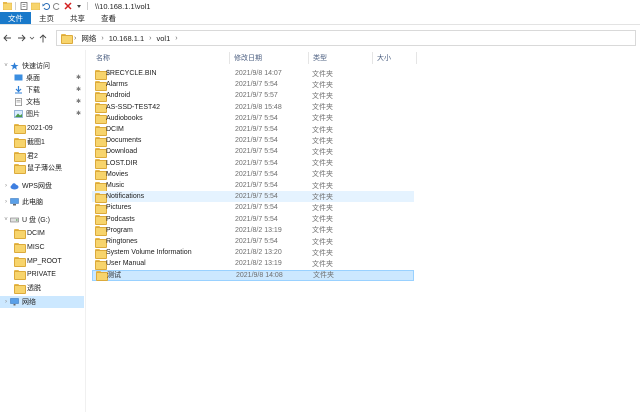 The height and width of the screenshot is (412, 640). I want to click on table-row: Podcasts 2021/9/7 5:54 文件夹, so click(253, 220).